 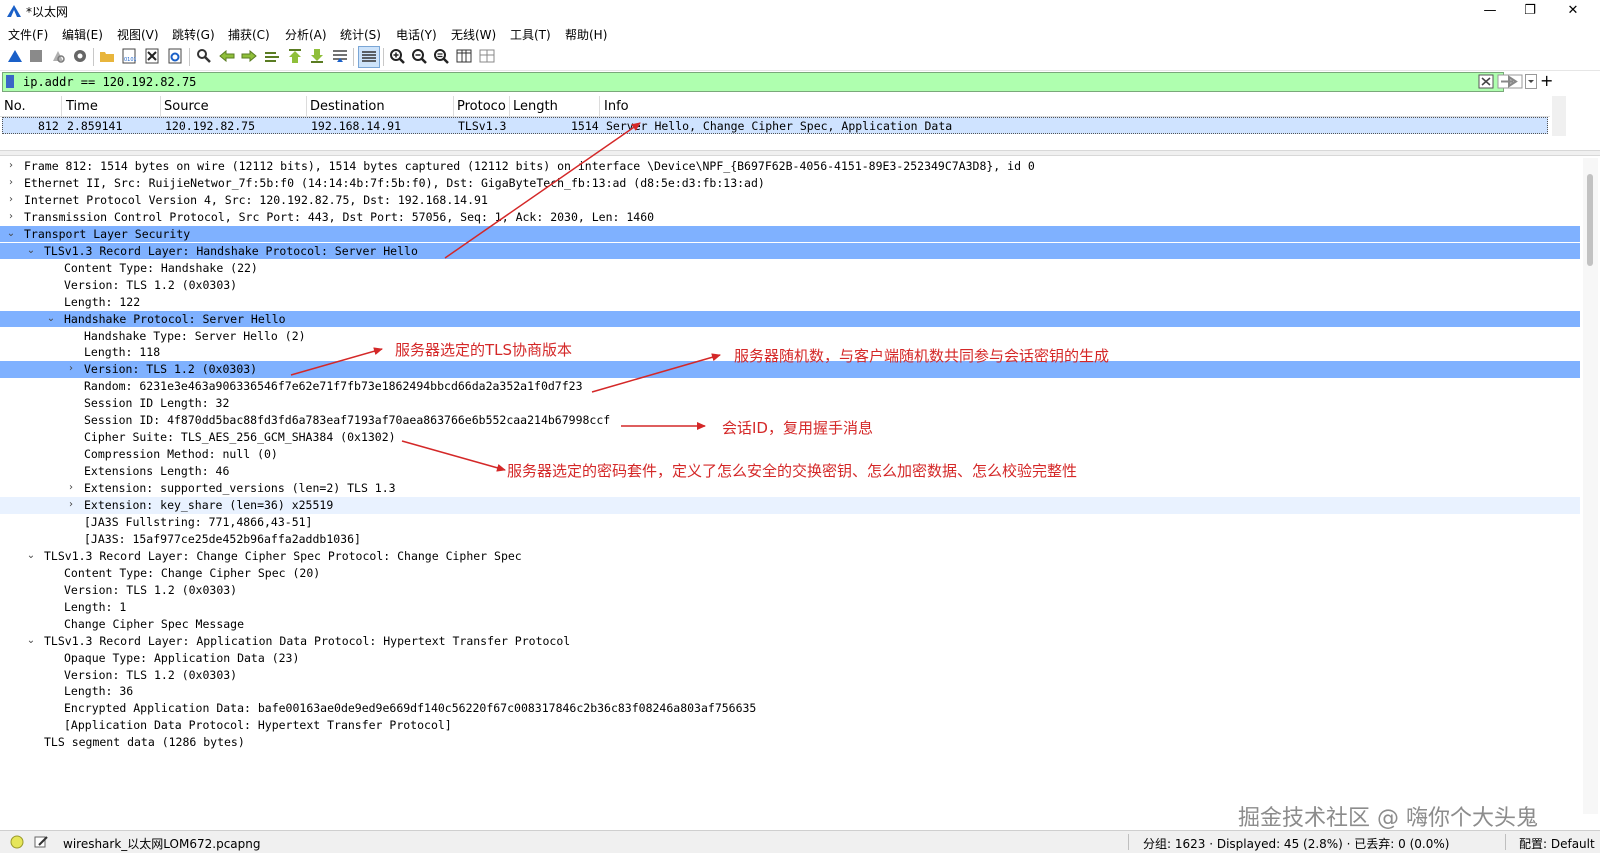 I want to click on column-protocol: Protoco, so click(x=481, y=106).